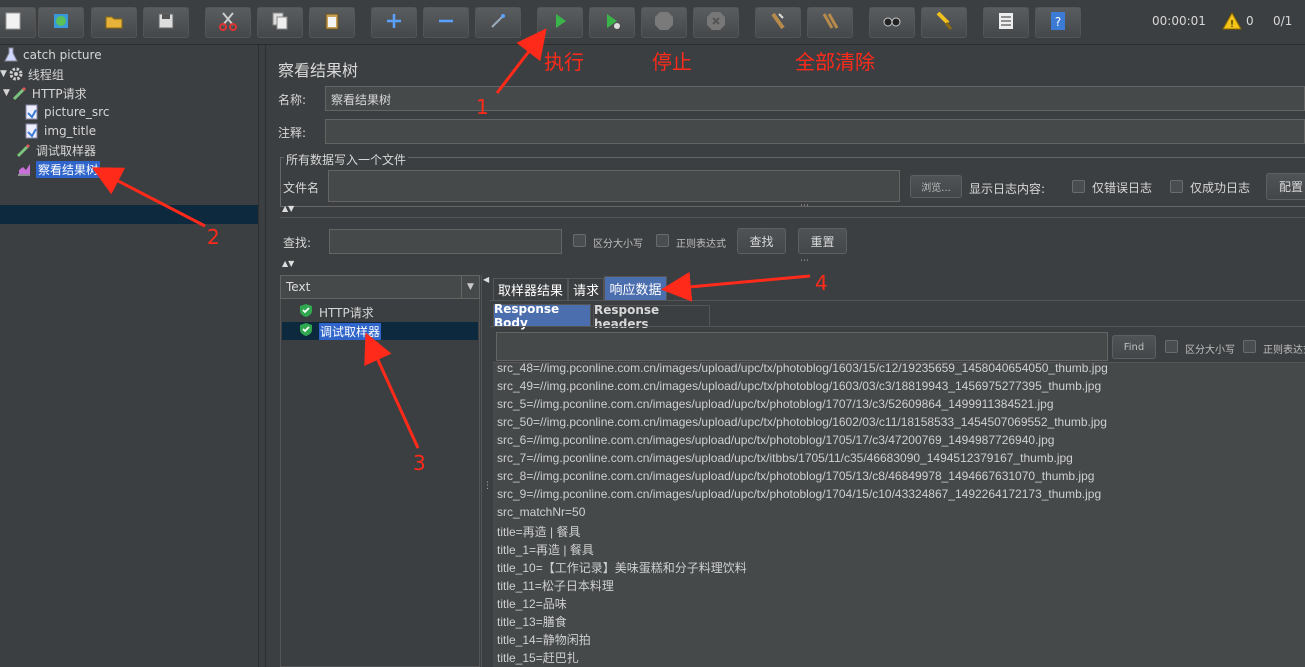  I want to click on response-line: title_14=静物闲拍, so click(544, 640).